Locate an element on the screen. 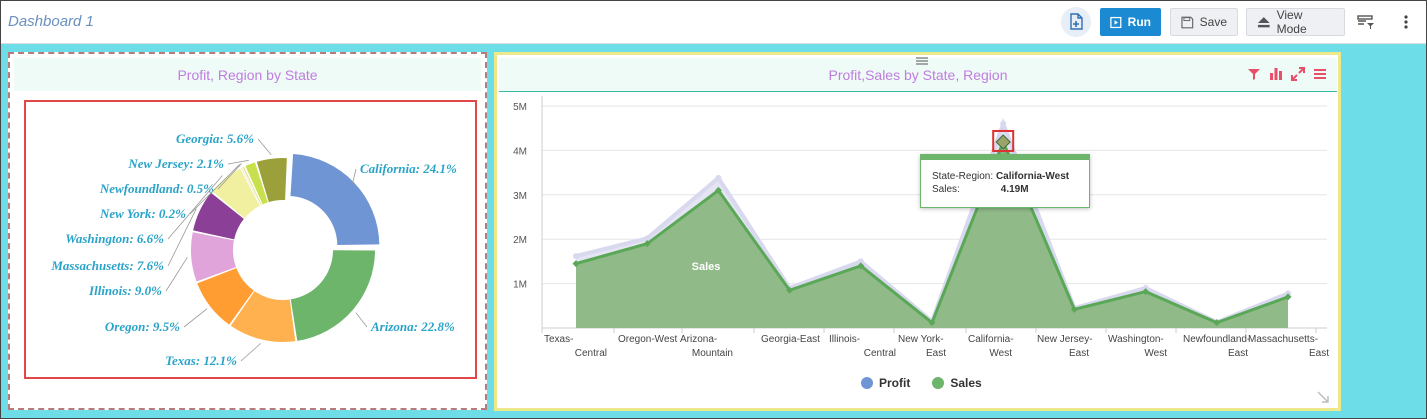  filter-panel-button is located at coordinates (1366, 22).